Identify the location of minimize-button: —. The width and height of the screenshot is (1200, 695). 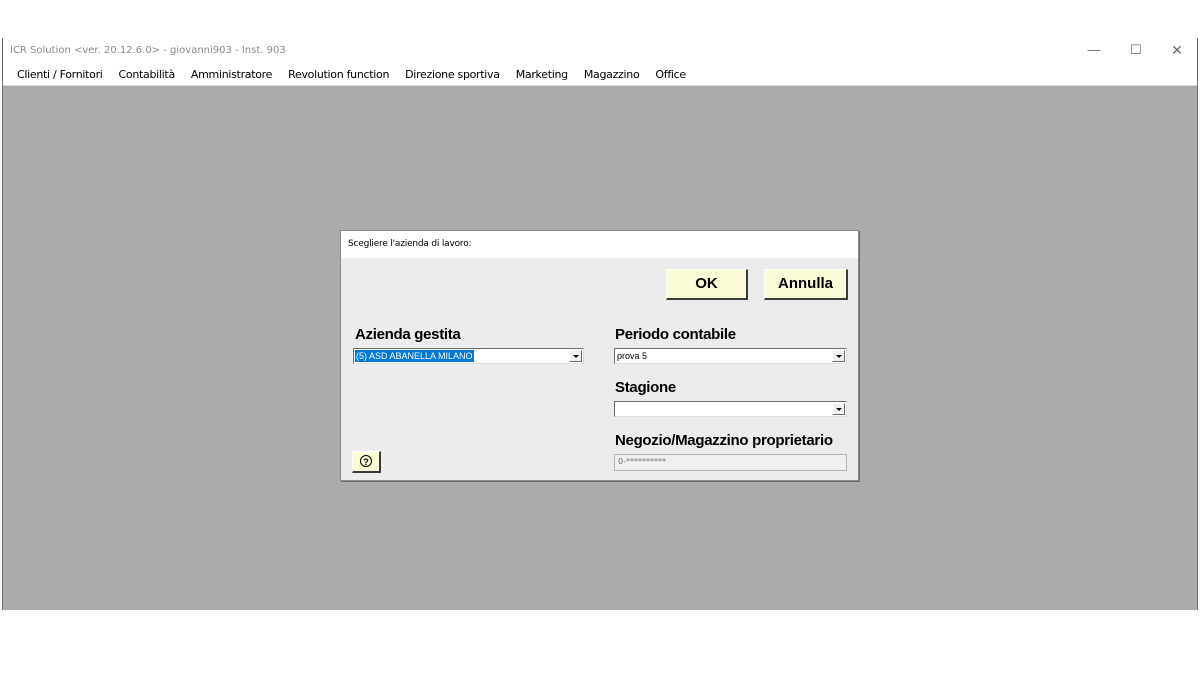
(1094, 50).